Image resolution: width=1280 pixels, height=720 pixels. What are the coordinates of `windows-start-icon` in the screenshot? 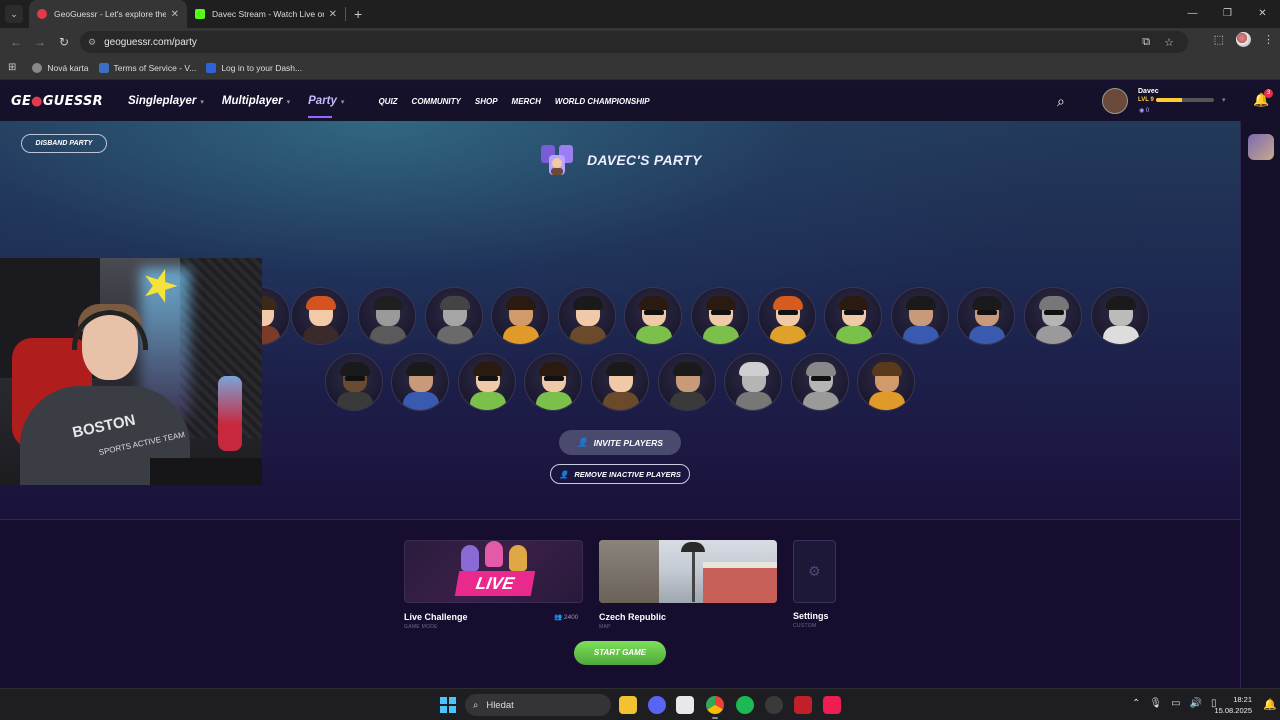 It's located at (448, 705).